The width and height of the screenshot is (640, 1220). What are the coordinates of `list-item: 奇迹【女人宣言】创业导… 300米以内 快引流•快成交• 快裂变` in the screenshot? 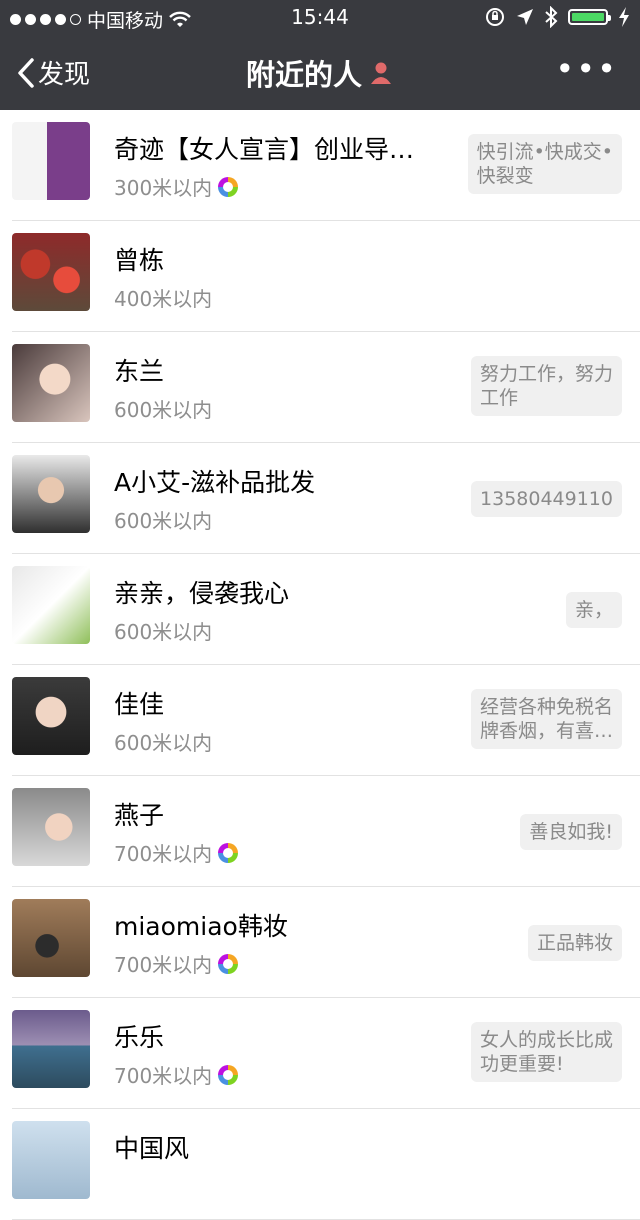 It's located at (320, 165).